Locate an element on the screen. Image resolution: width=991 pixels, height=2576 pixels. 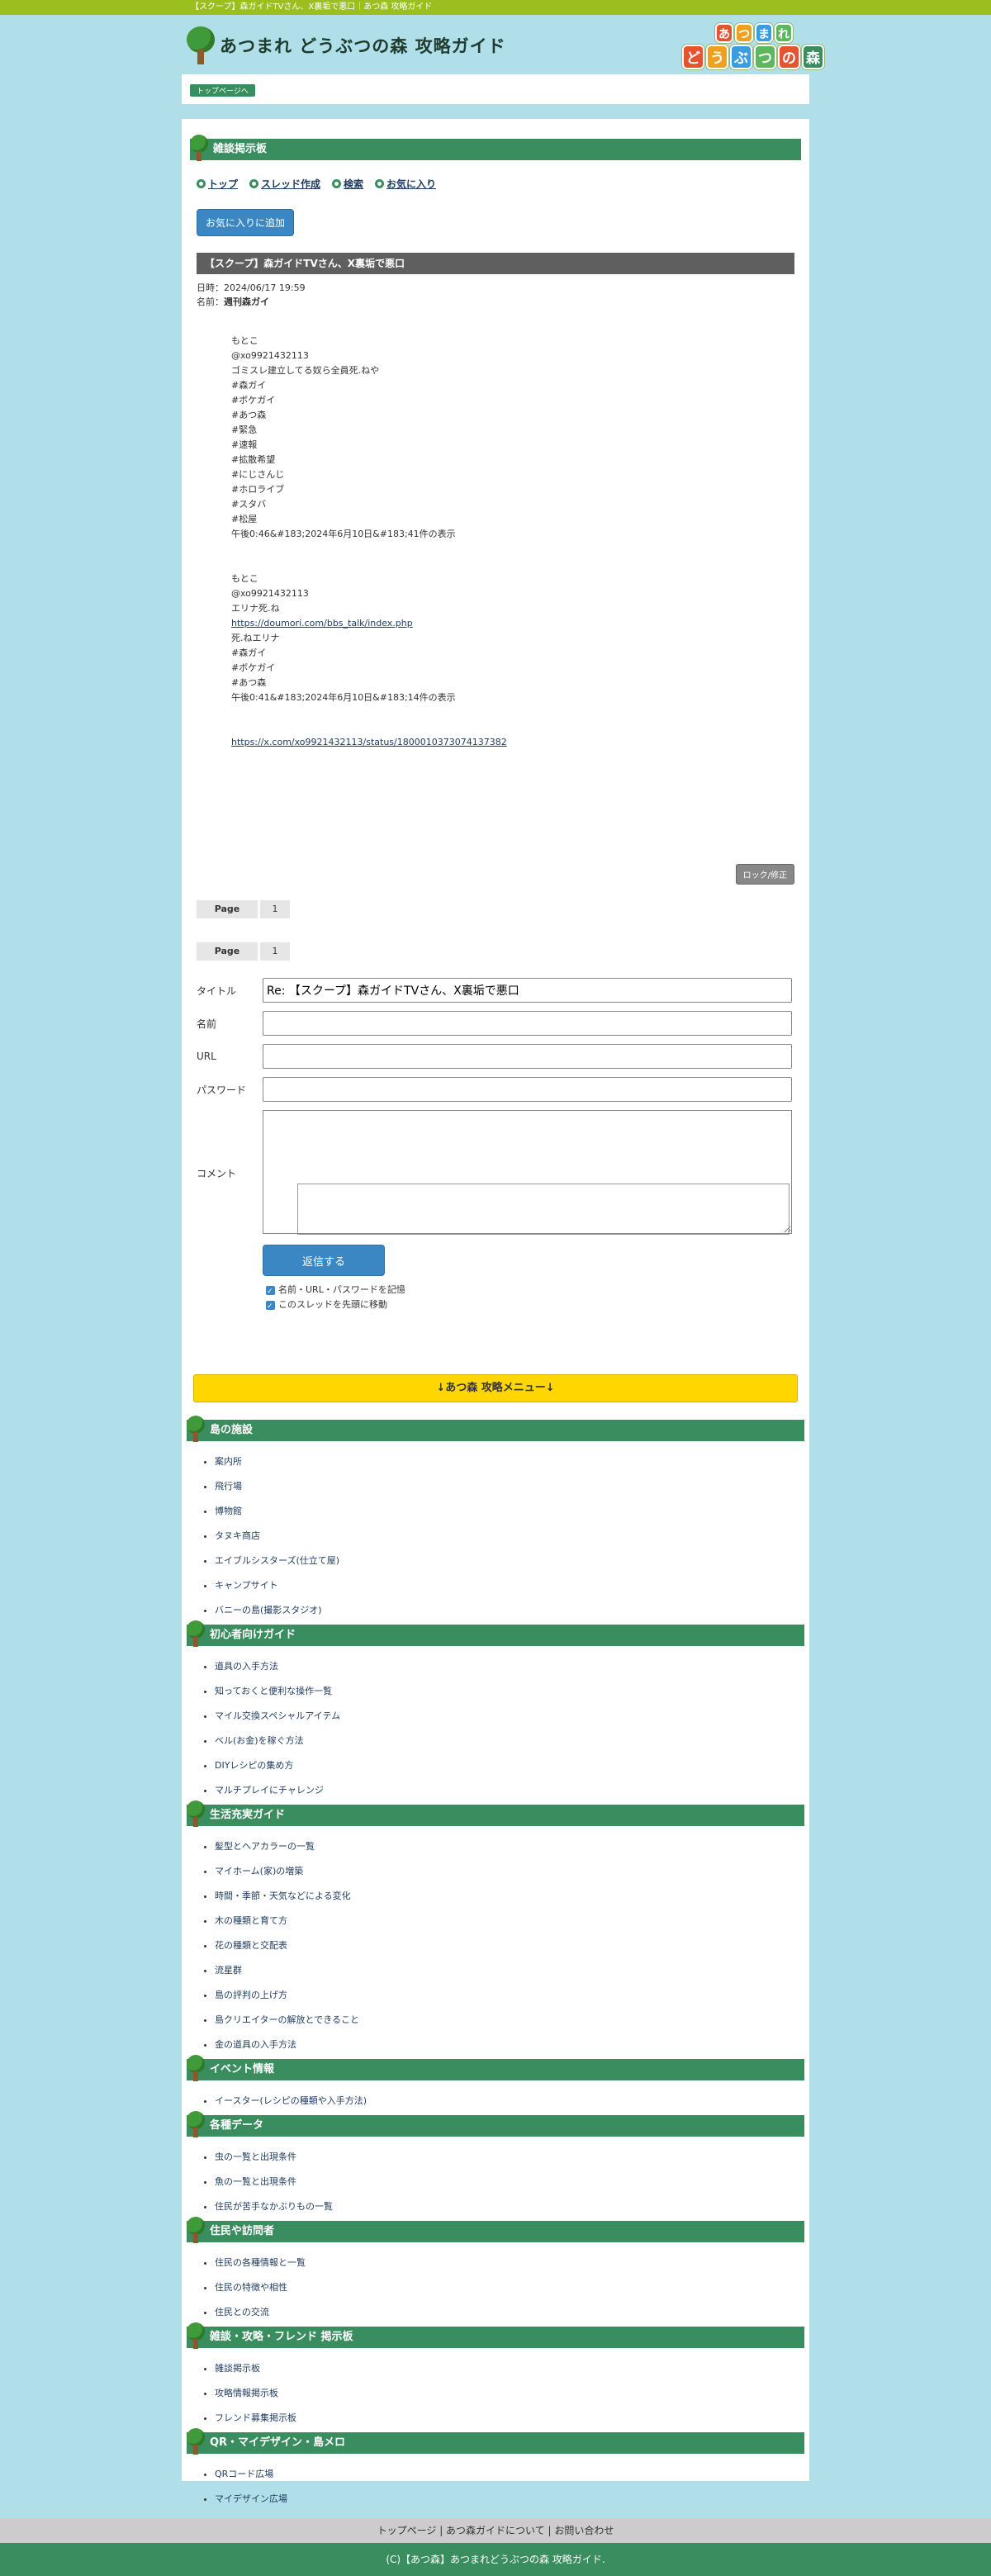
post-line: 午後0:41&#183;2024年6月10日&#183;14件の表示 is located at coordinates (343, 697).